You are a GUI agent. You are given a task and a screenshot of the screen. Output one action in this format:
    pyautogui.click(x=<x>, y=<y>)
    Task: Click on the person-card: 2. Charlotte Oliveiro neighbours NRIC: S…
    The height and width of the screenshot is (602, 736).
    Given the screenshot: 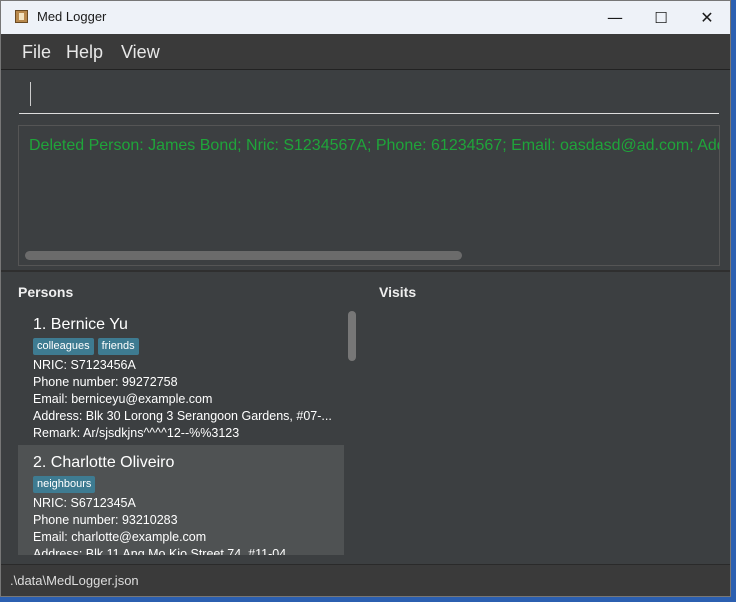 What is the action you would take?
    pyautogui.click(x=181, y=500)
    